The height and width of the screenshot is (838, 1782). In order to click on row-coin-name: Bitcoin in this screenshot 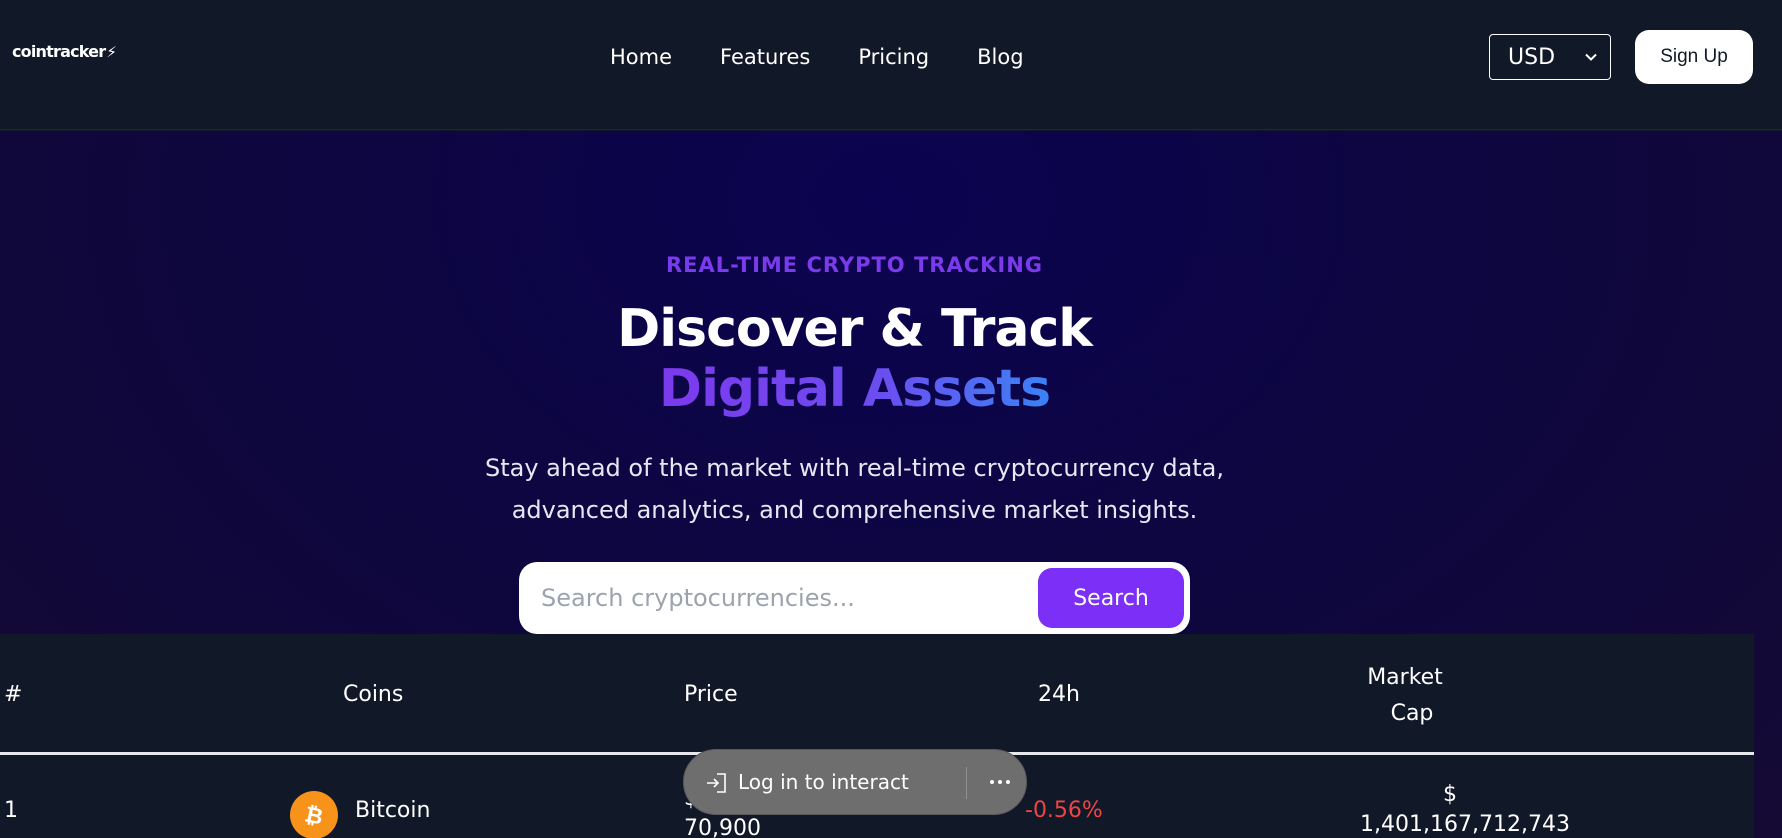, I will do `click(392, 810)`.